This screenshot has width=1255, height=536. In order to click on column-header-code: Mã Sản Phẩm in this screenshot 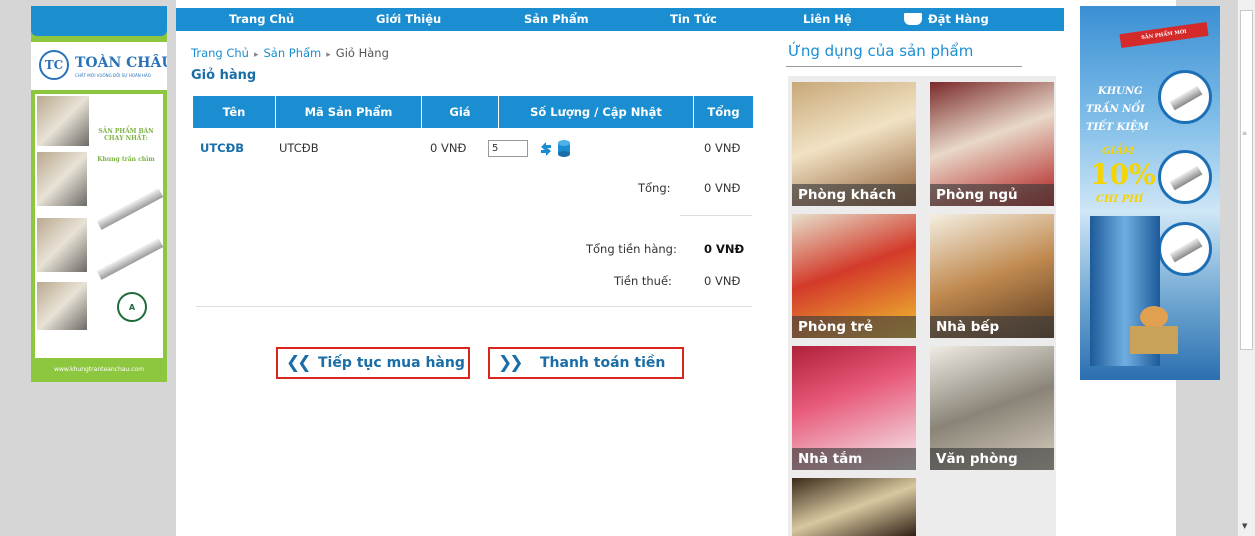, I will do `click(348, 112)`.